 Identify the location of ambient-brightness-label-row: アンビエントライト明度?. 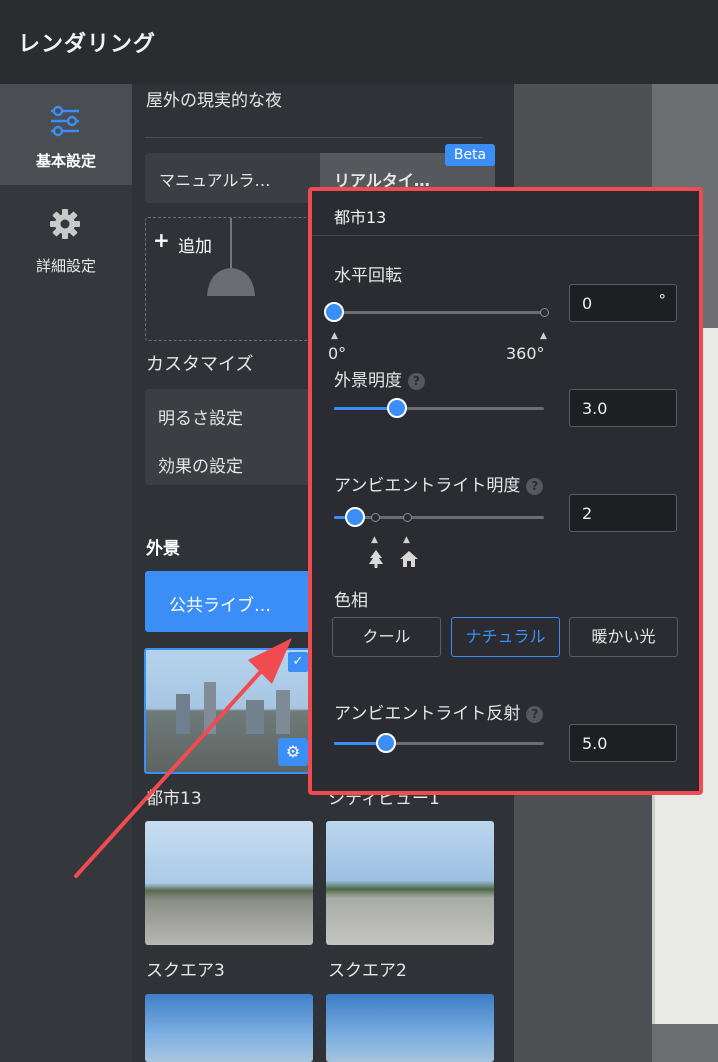
(439, 483).